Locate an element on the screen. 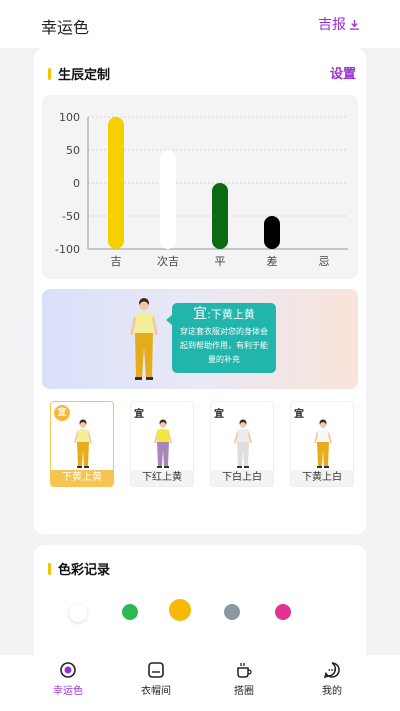 Image resolution: width=400 pixels, height=711 pixels. y-tick-label: -100 is located at coordinates (67, 249).